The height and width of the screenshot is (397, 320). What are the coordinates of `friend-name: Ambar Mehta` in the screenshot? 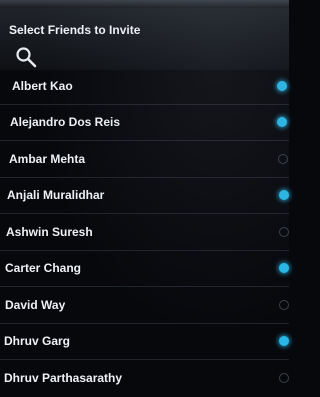 It's located at (47, 158).